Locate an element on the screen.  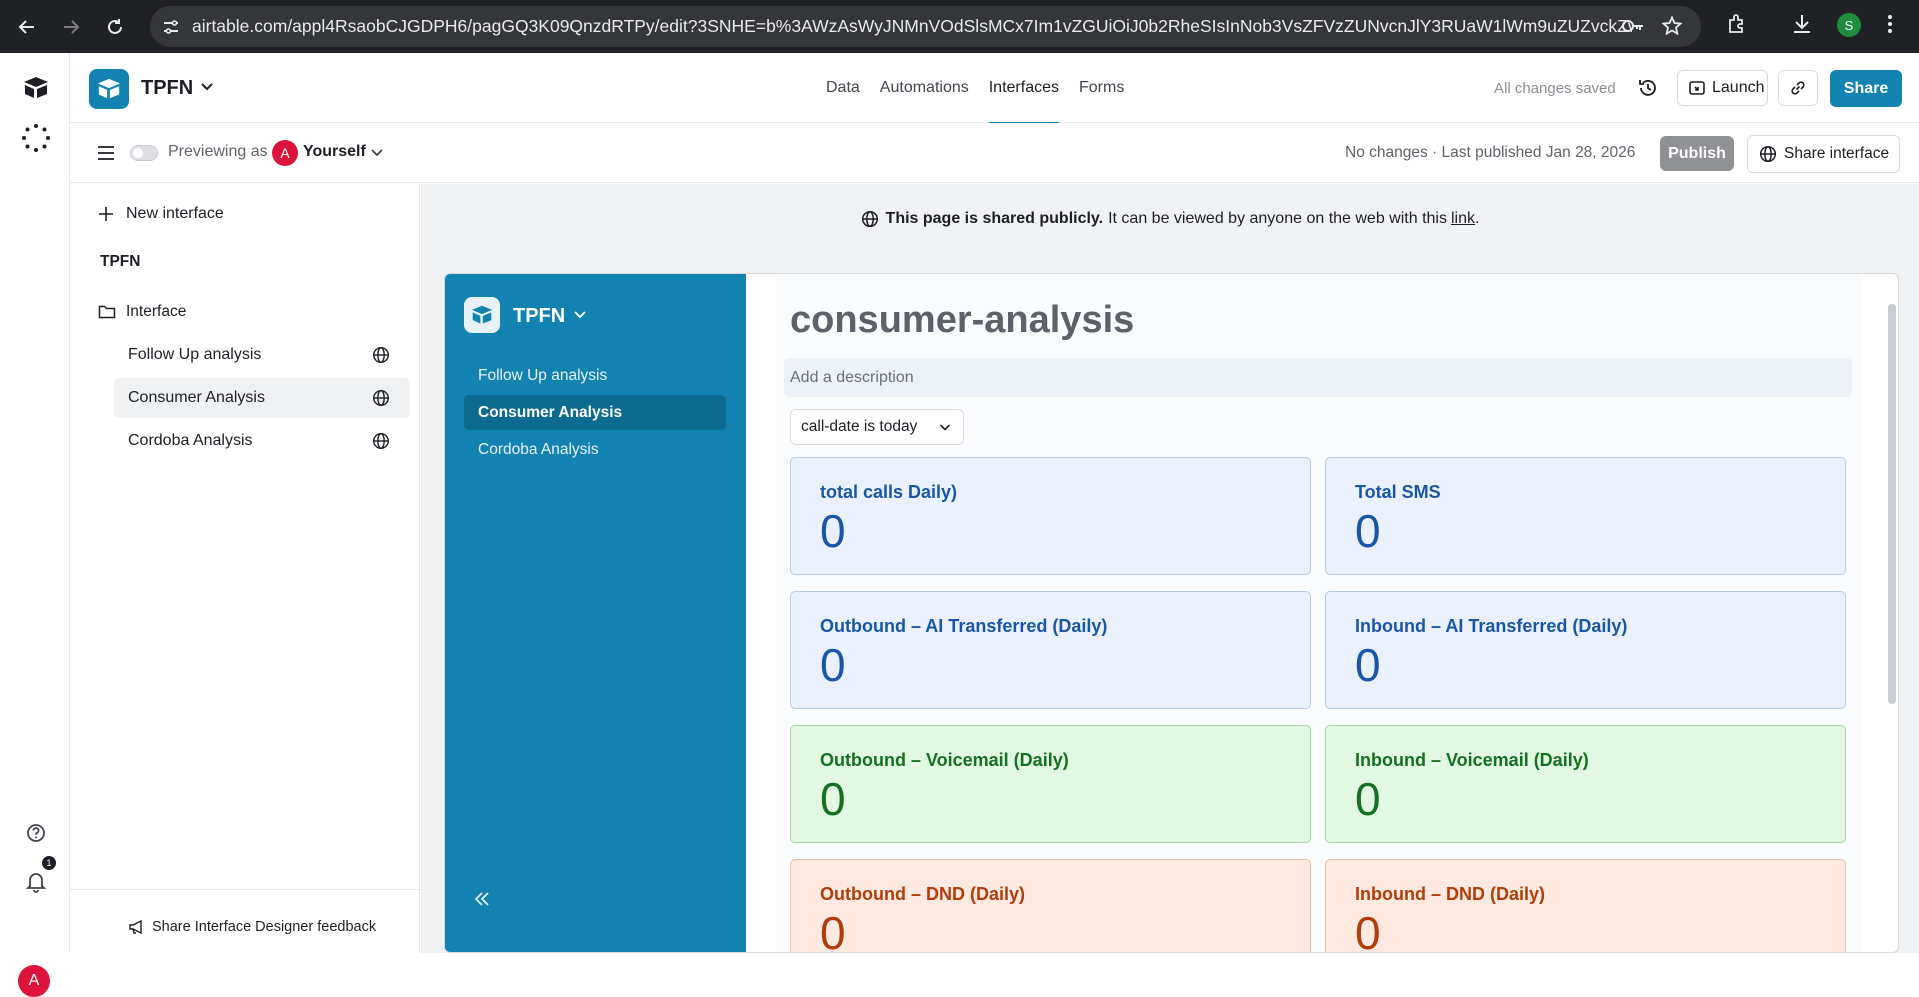
metric-title: Outbound – DND (Daily) is located at coordinates (922, 894).